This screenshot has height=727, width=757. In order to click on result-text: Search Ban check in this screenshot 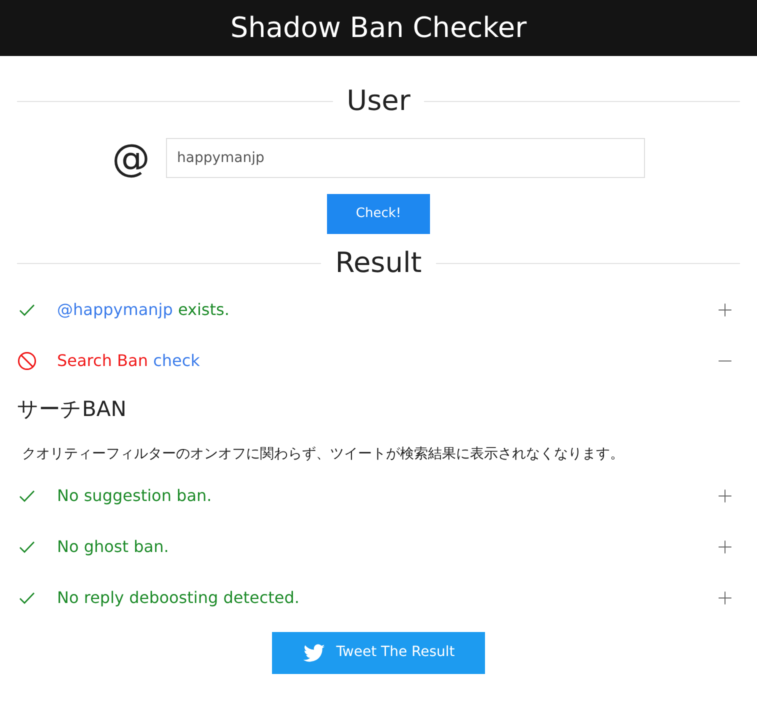, I will do `click(128, 361)`.